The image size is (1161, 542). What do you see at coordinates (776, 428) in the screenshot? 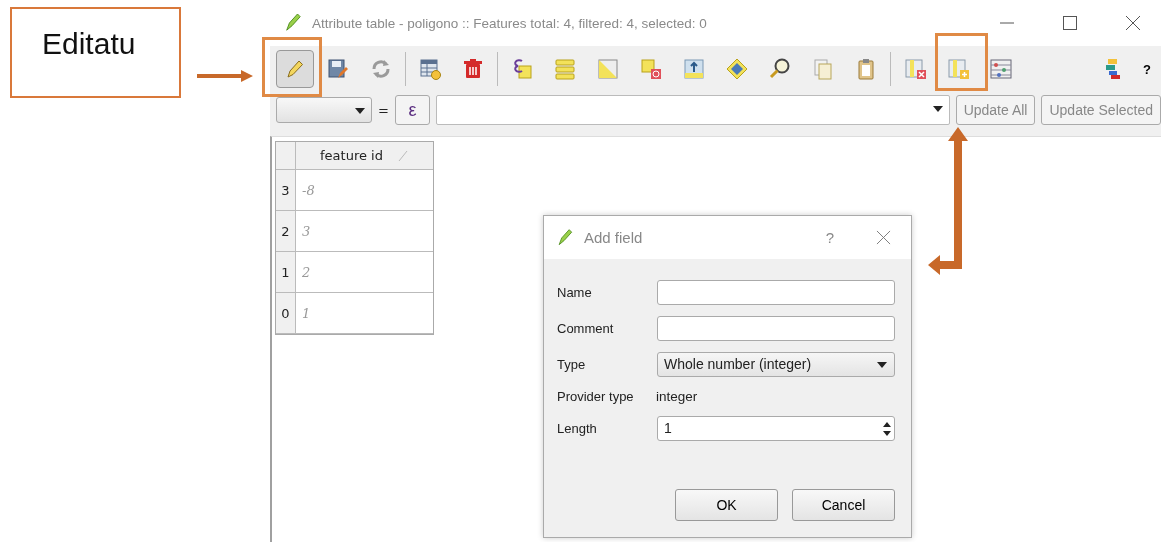
I see `length-spinbox: 1` at bounding box center [776, 428].